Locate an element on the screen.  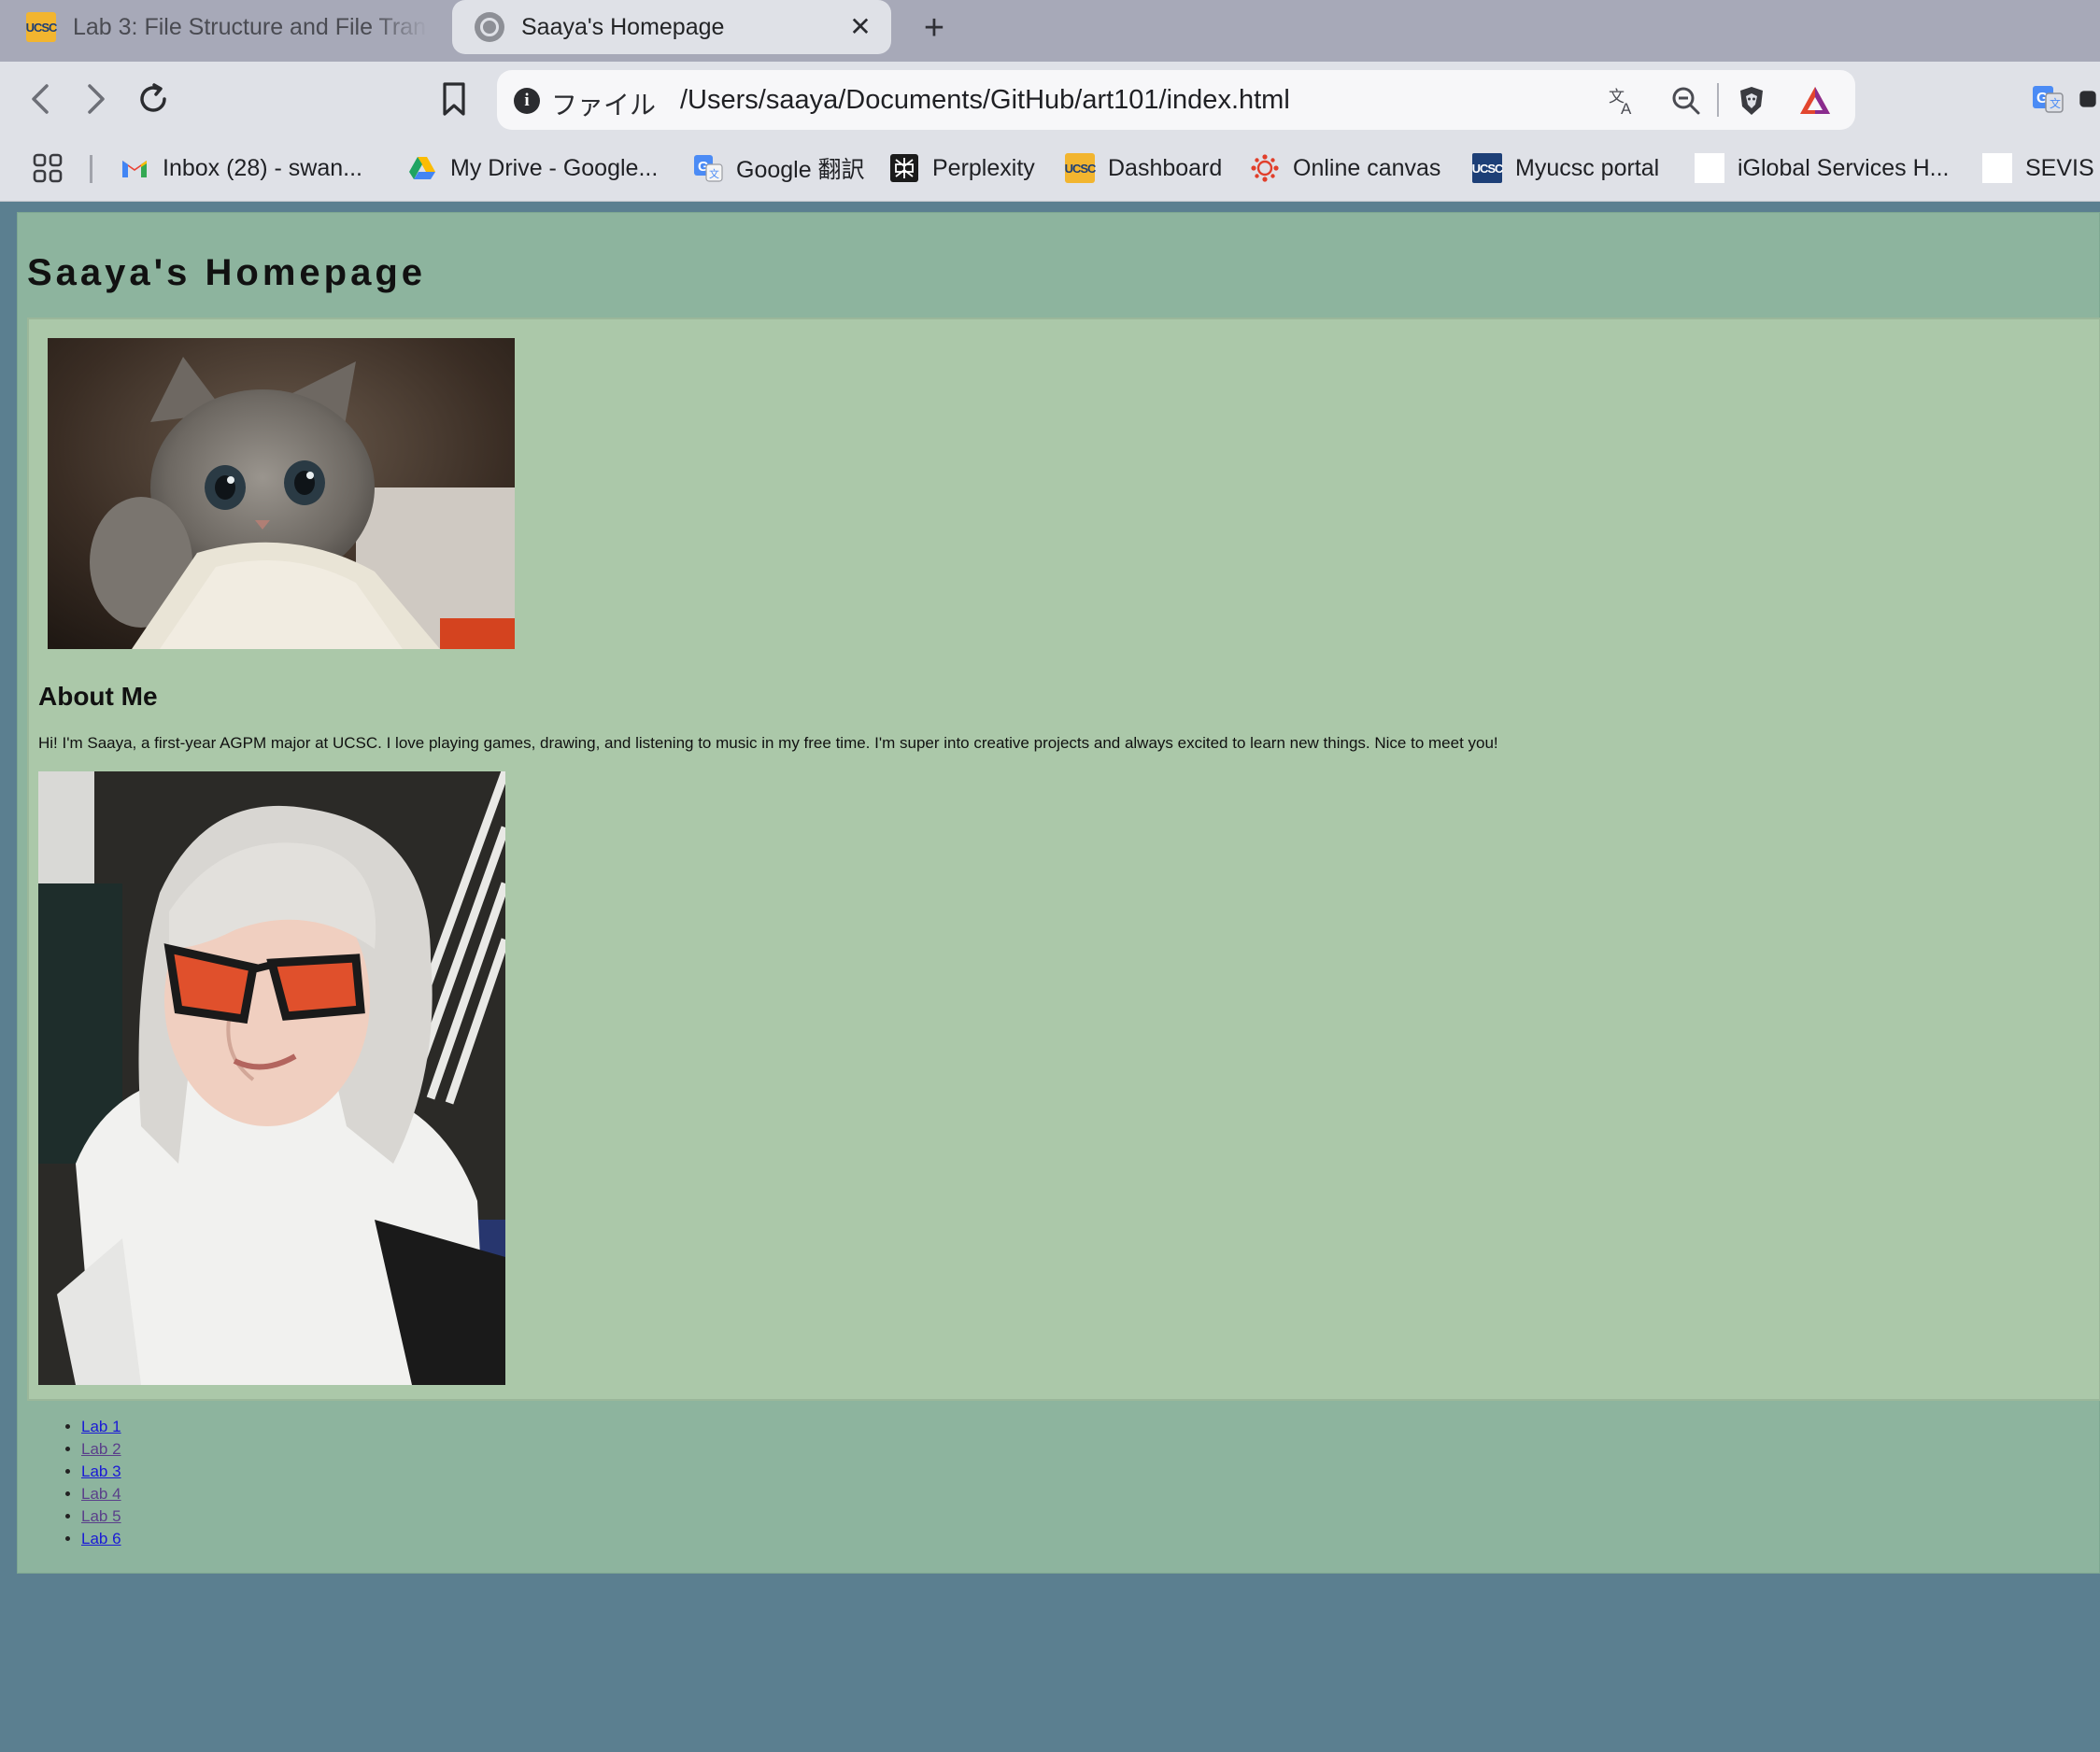
bookmark-online-canvas: Online canvas is located at coordinates (1345, 168).